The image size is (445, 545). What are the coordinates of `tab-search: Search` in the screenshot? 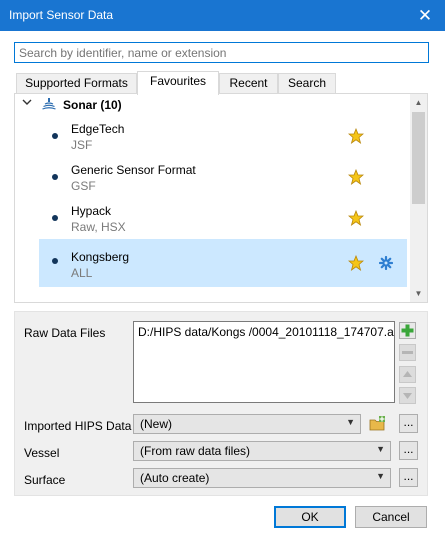 It's located at (307, 83).